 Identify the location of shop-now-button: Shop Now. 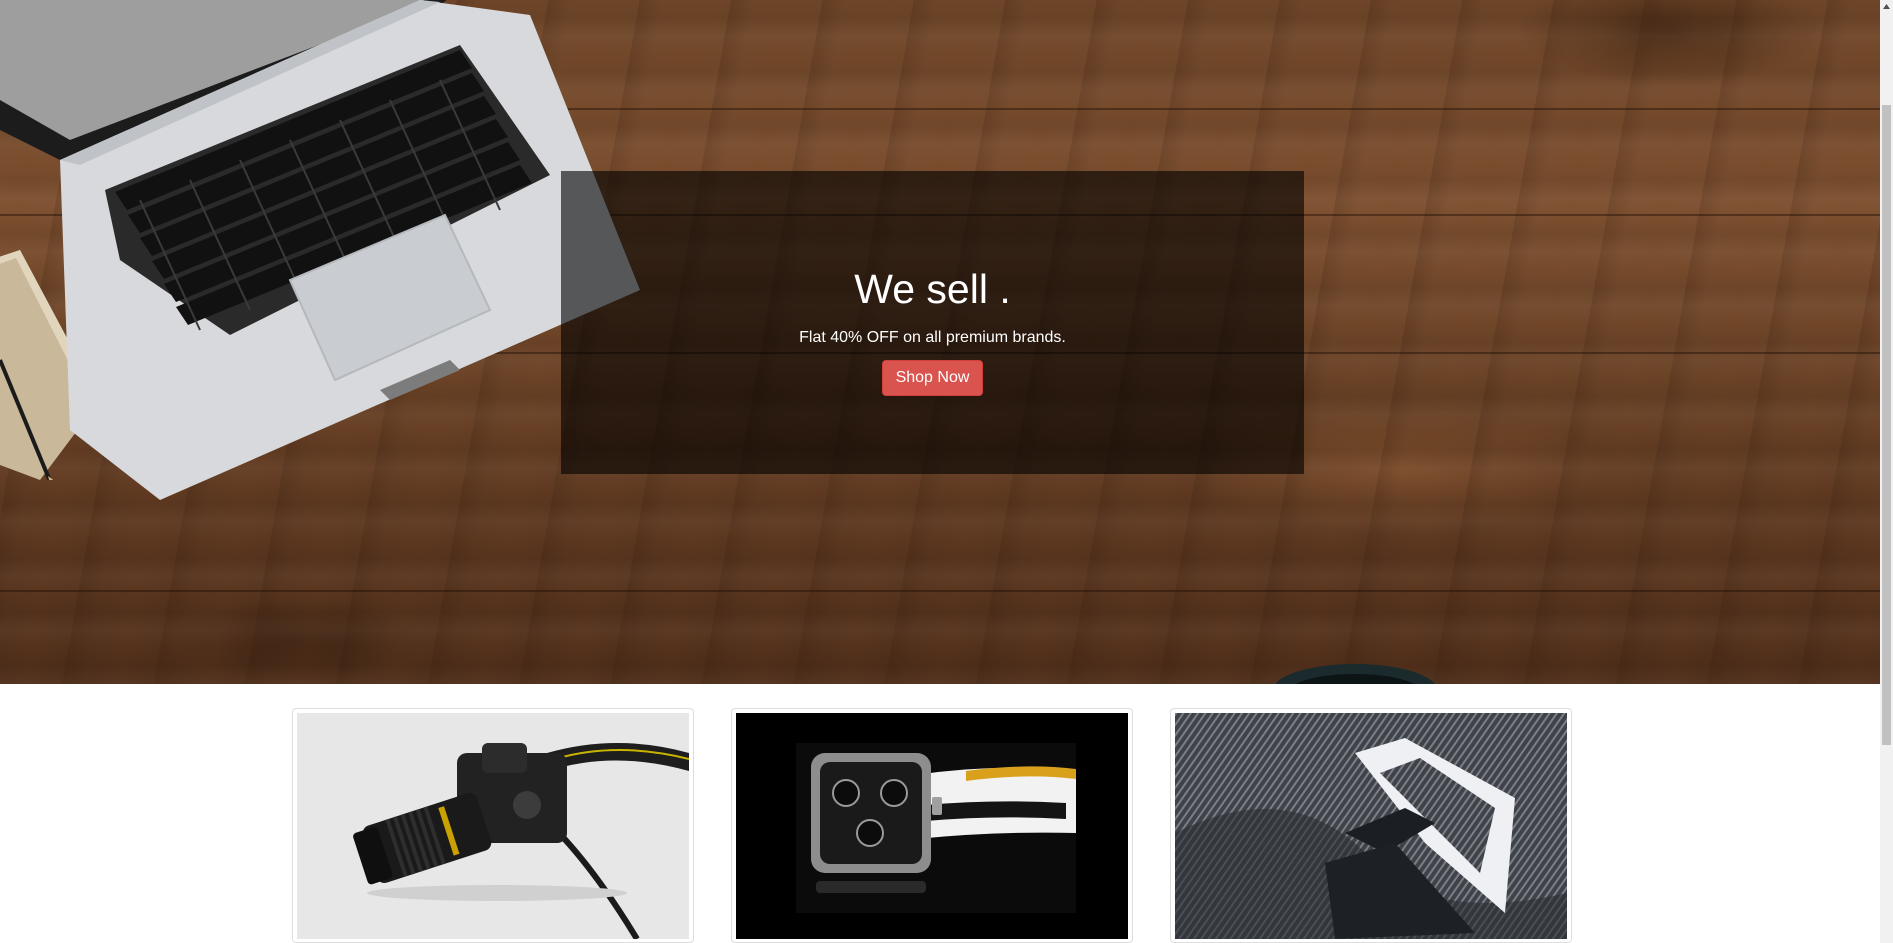
(932, 378).